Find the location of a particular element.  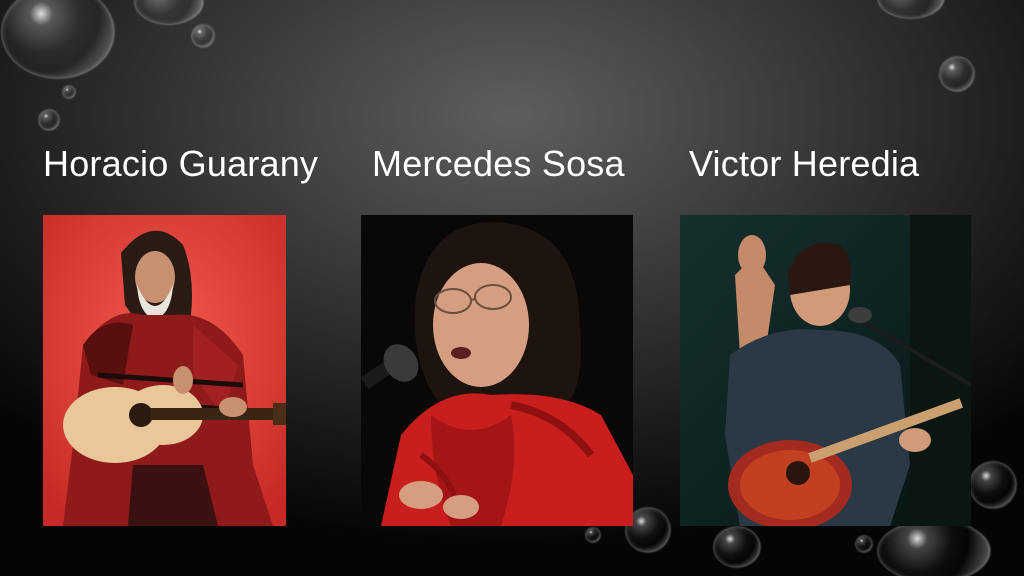

singer-portrait-image is located at coordinates (497, 370).